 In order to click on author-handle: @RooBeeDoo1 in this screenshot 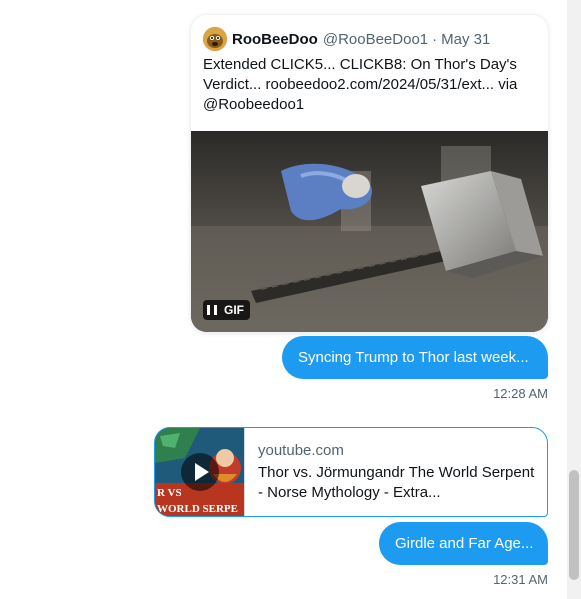, I will do `click(375, 39)`.